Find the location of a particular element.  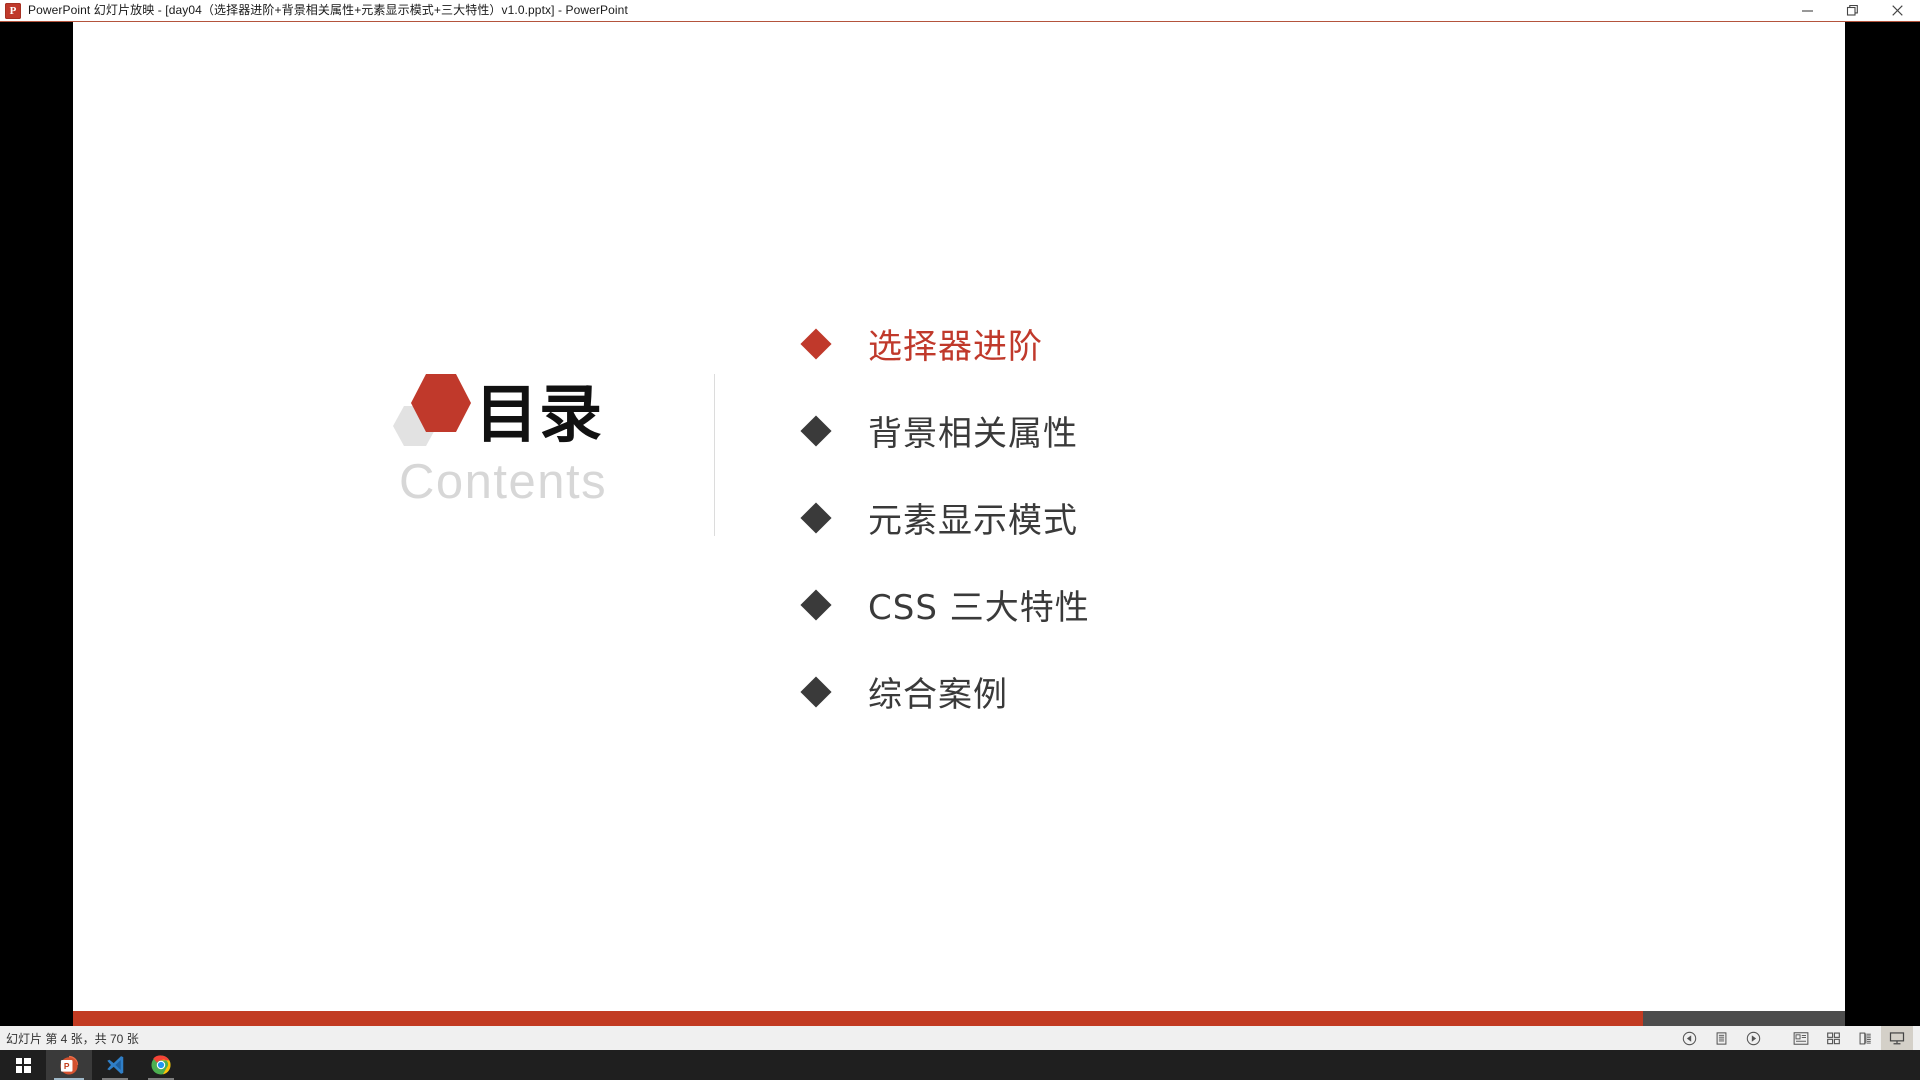

powerpoint-icon: P is located at coordinates (69, 1065).